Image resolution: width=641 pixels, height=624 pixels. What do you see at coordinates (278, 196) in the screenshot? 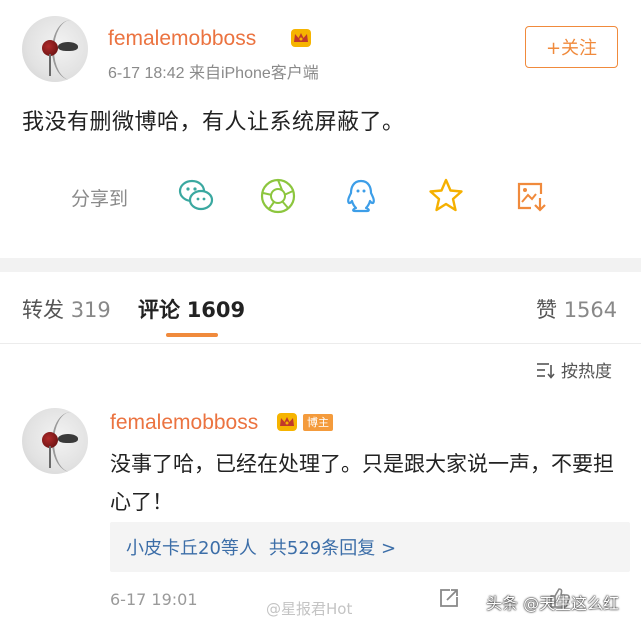
I see `moments-icon` at bounding box center [278, 196].